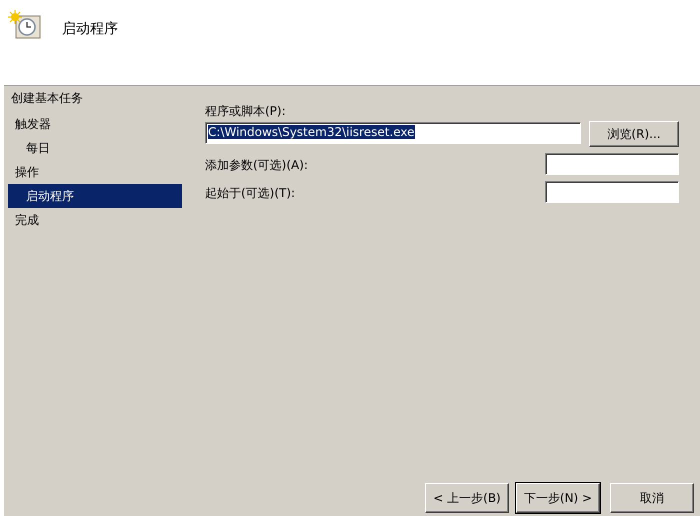  Describe the element at coordinates (250, 193) in the screenshot. I see `start-in-label: 起始于(可选)(T):` at that location.